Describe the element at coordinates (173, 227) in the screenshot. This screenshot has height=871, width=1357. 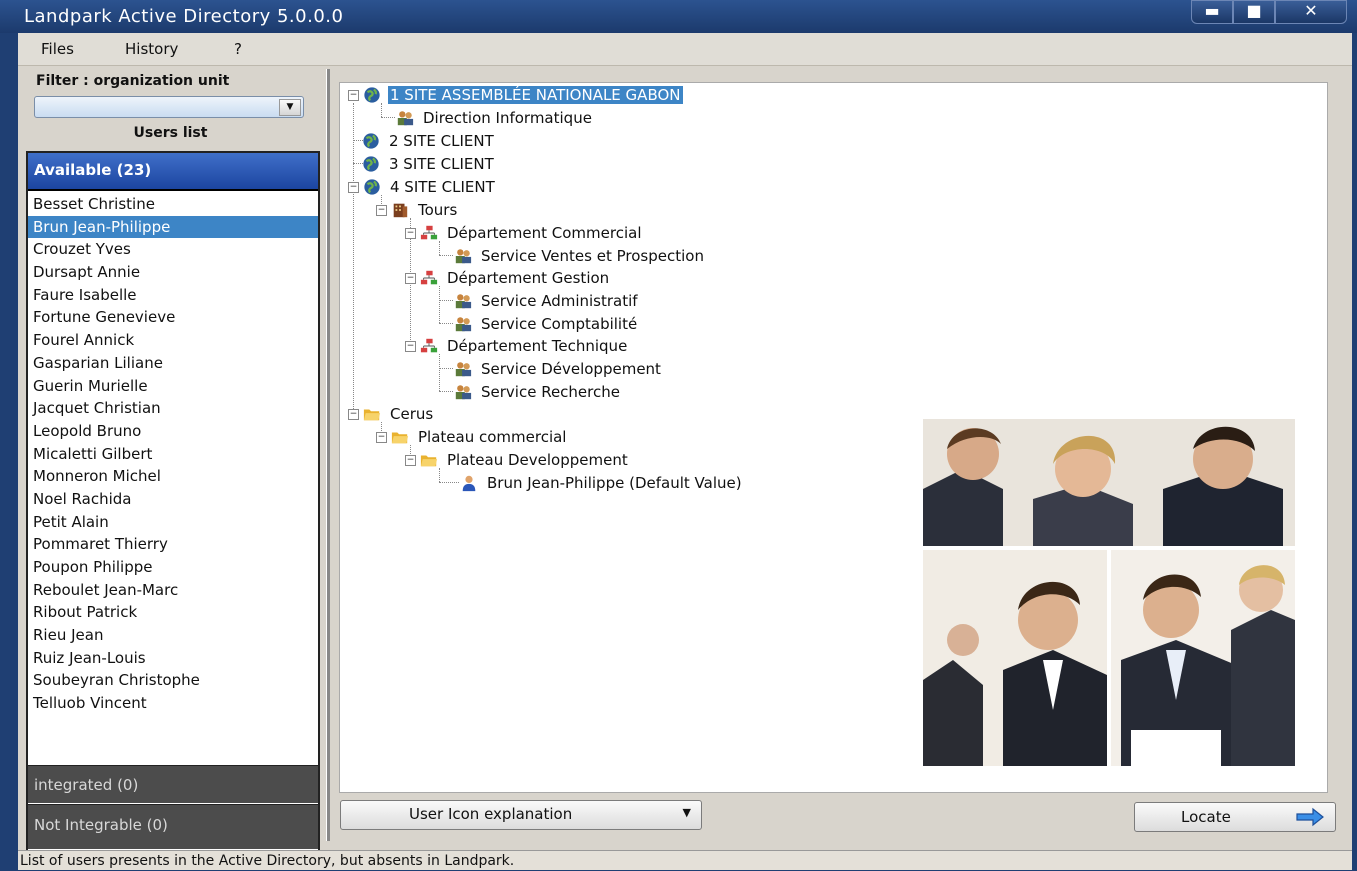
I see `user-list-item: Brun Jean-Philippe` at that location.